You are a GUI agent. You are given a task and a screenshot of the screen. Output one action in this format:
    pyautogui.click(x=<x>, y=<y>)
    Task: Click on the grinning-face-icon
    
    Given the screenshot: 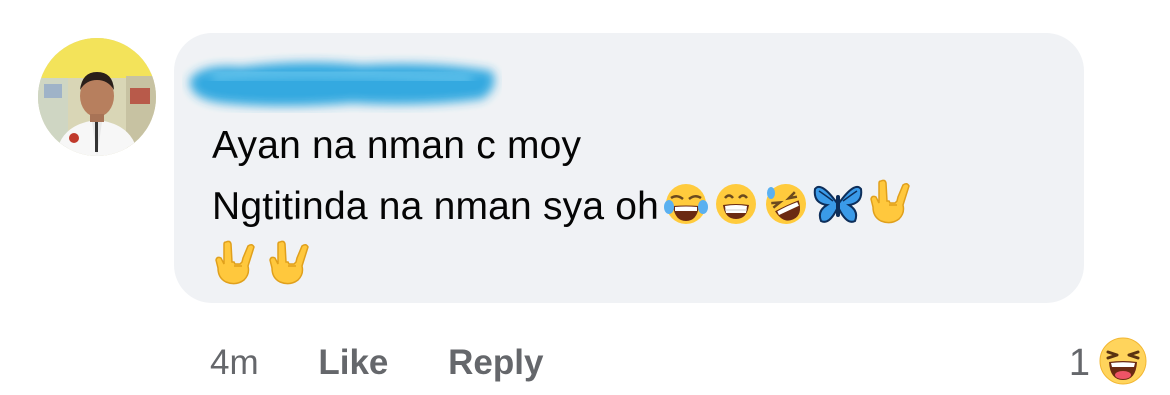 What is the action you would take?
    pyautogui.click(x=736, y=204)
    